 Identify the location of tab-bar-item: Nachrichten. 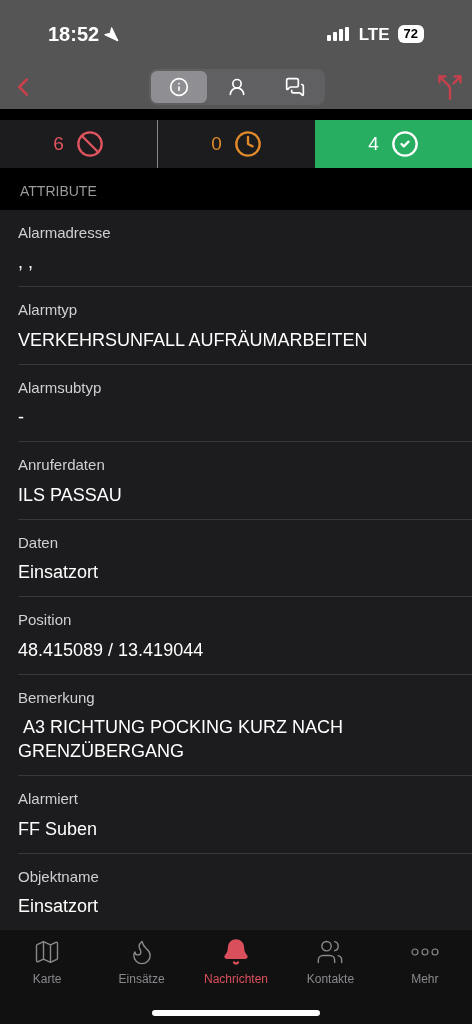
(236, 963).